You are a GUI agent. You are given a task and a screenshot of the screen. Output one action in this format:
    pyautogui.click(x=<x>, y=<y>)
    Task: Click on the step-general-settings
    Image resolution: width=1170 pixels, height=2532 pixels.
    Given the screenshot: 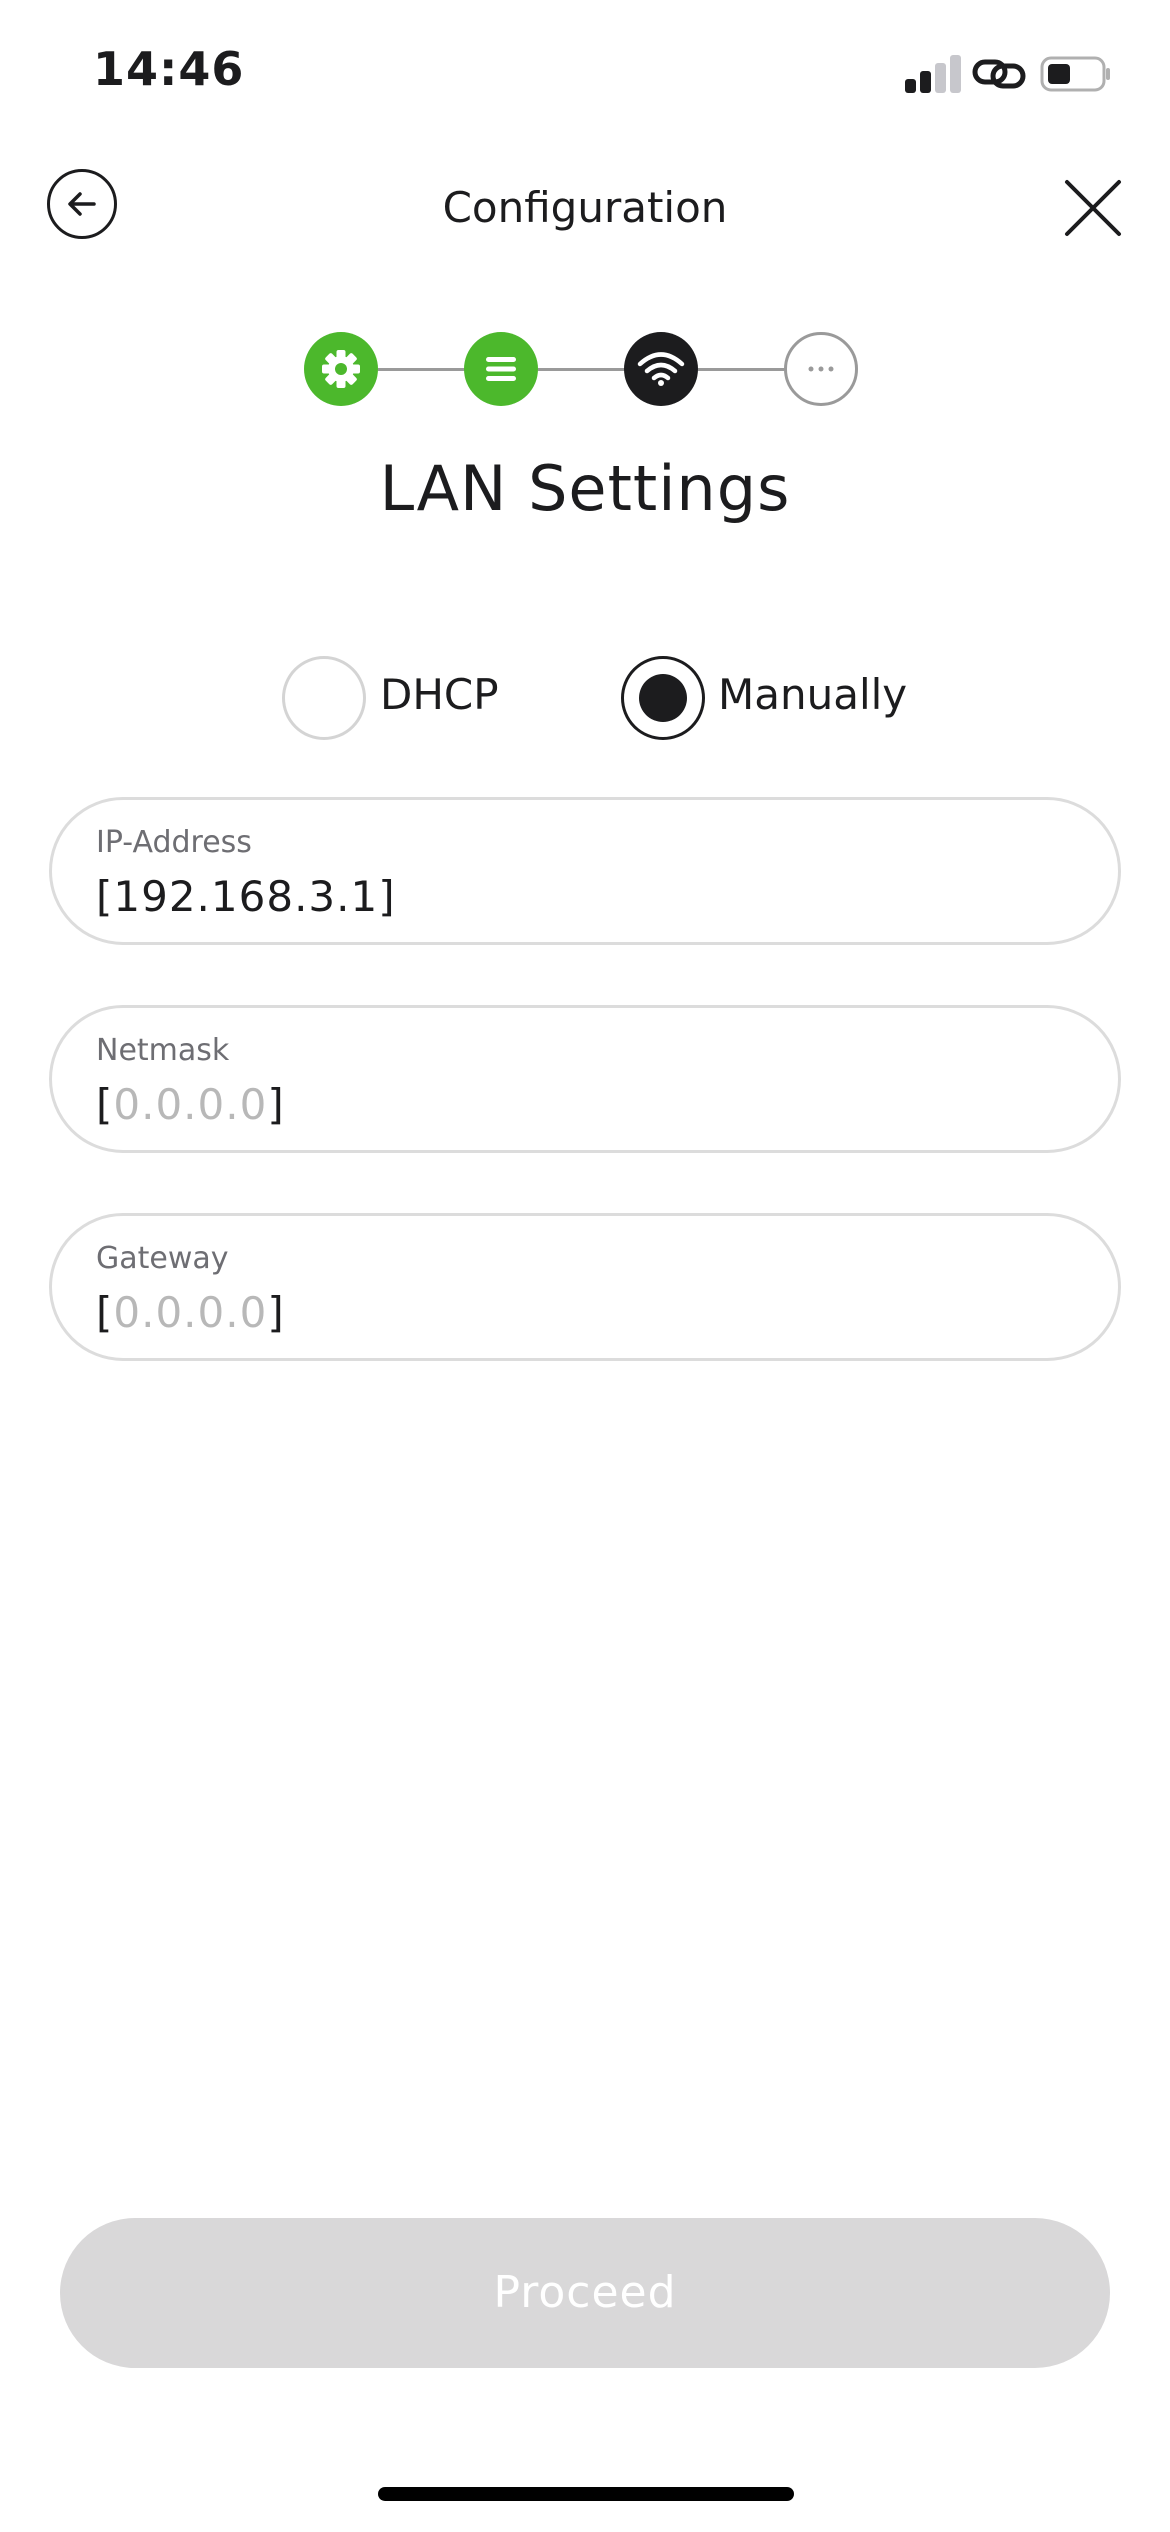 What is the action you would take?
    pyautogui.click(x=341, y=369)
    